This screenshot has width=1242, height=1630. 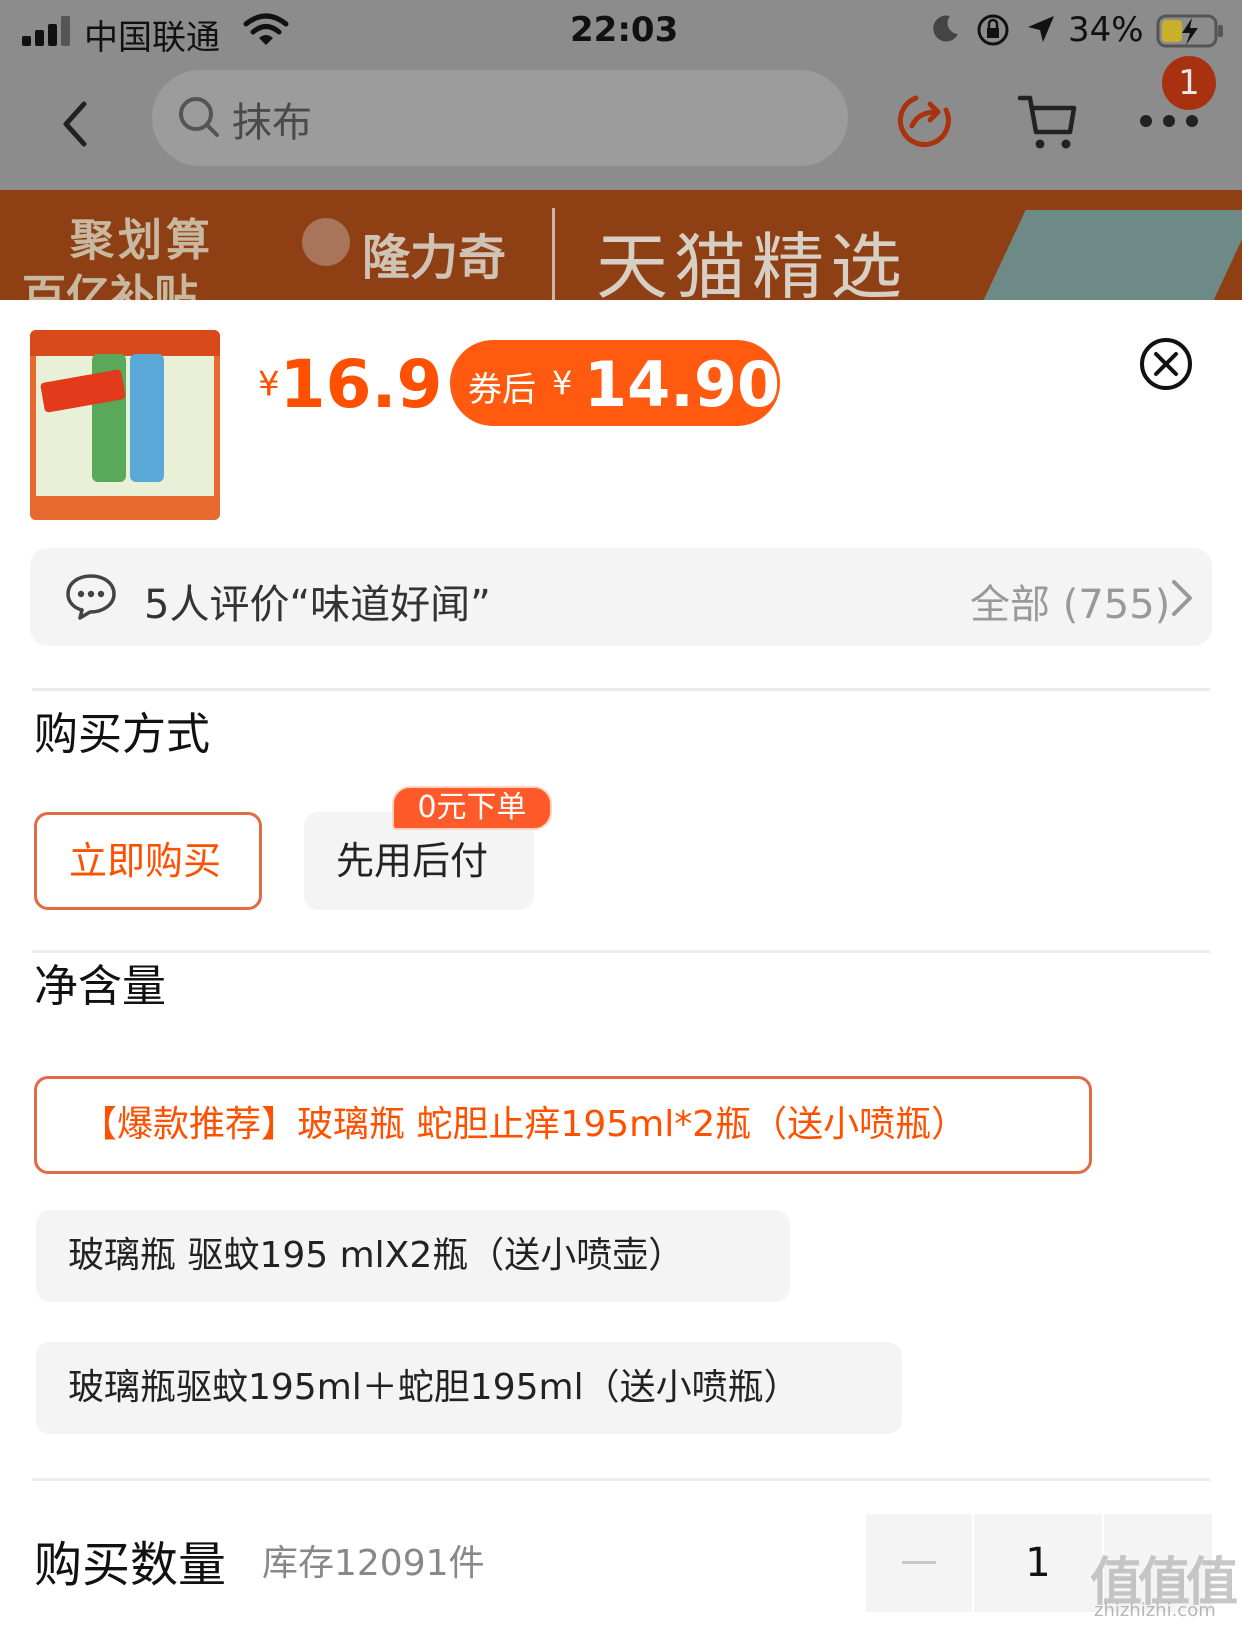 What do you see at coordinates (993, 30) in the screenshot?
I see `rotation-lock-icon` at bounding box center [993, 30].